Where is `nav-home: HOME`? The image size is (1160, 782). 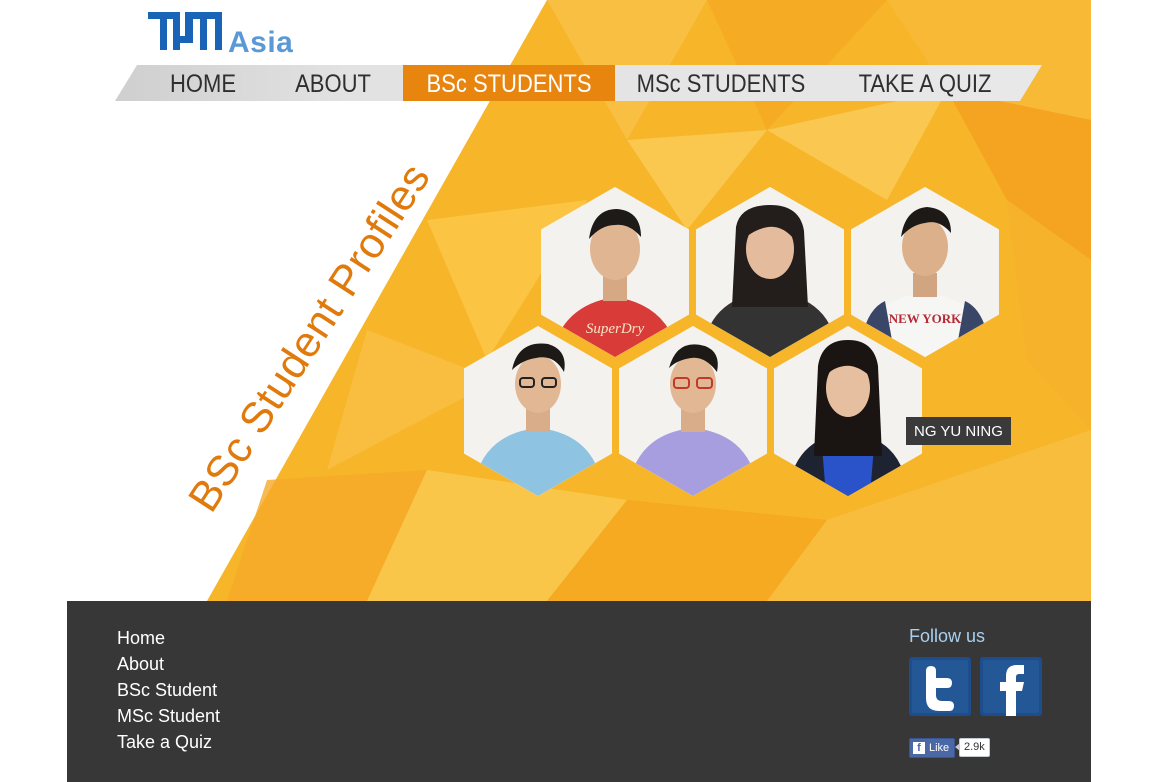
nav-home: HOME is located at coordinates (203, 83).